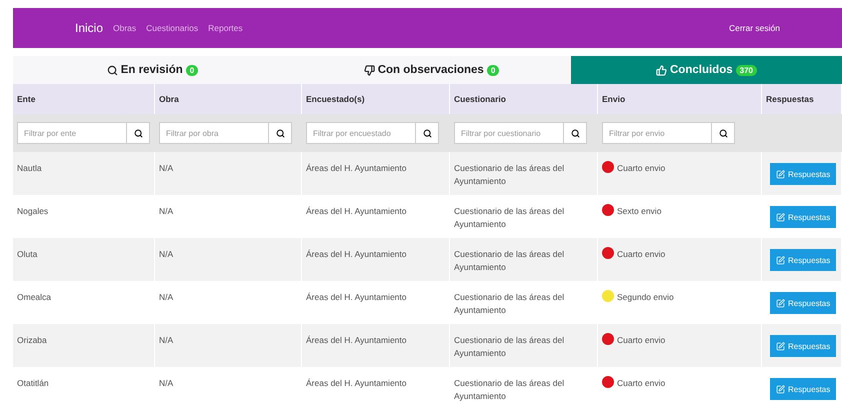 The height and width of the screenshot is (404, 842). Describe the element at coordinates (754, 28) in the screenshot. I see `logout-link: Cerrar sesión` at that location.